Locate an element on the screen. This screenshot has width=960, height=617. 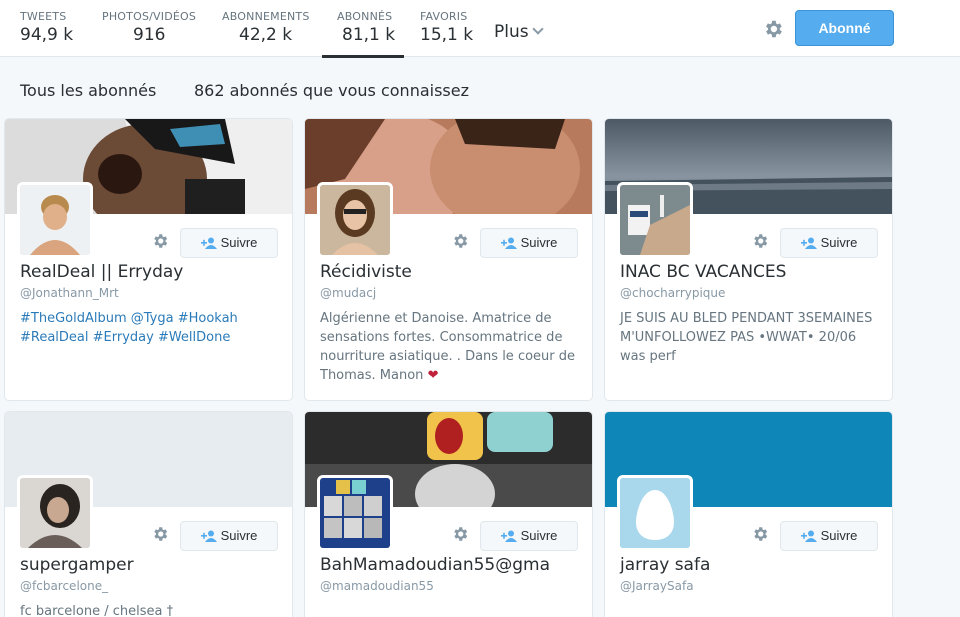
stat-abonnes: ABONNÉS 81,1 k is located at coordinates (363, 29).